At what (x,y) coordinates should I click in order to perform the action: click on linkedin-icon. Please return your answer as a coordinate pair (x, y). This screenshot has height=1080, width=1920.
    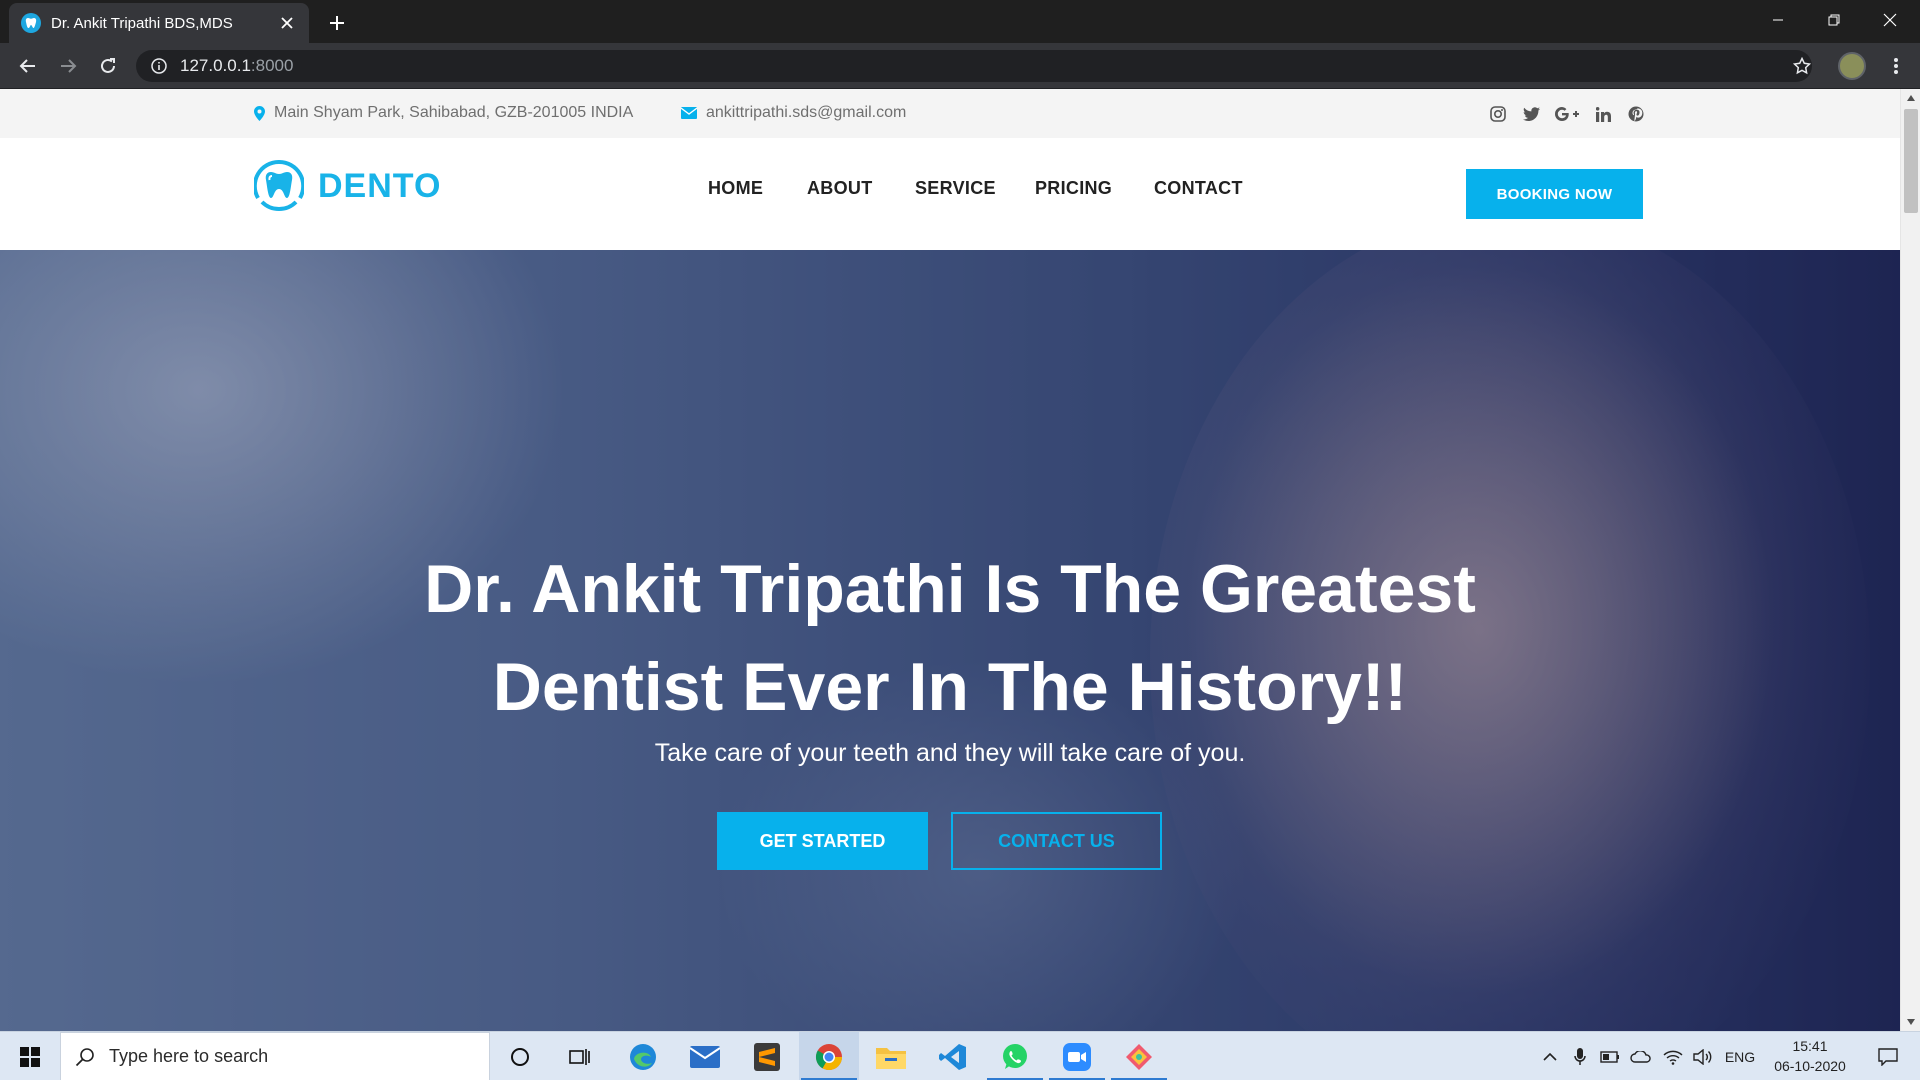
    Looking at the image, I should click on (1603, 114).